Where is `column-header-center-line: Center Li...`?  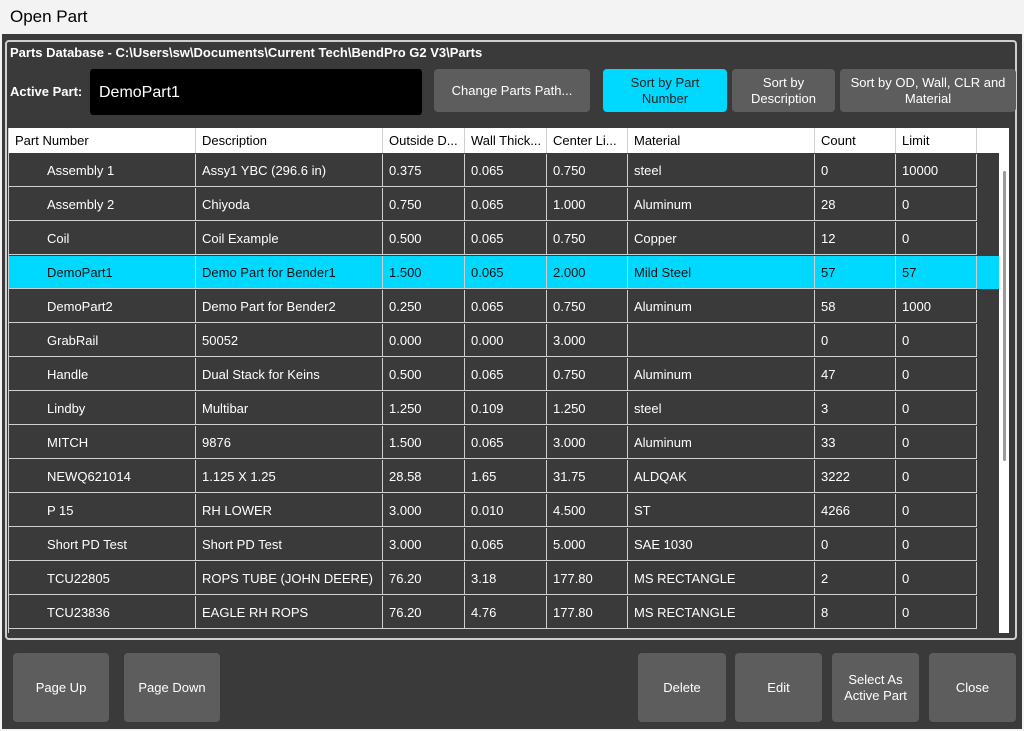 column-header-center-line: Center Li... is located at coordinates (587, 140).